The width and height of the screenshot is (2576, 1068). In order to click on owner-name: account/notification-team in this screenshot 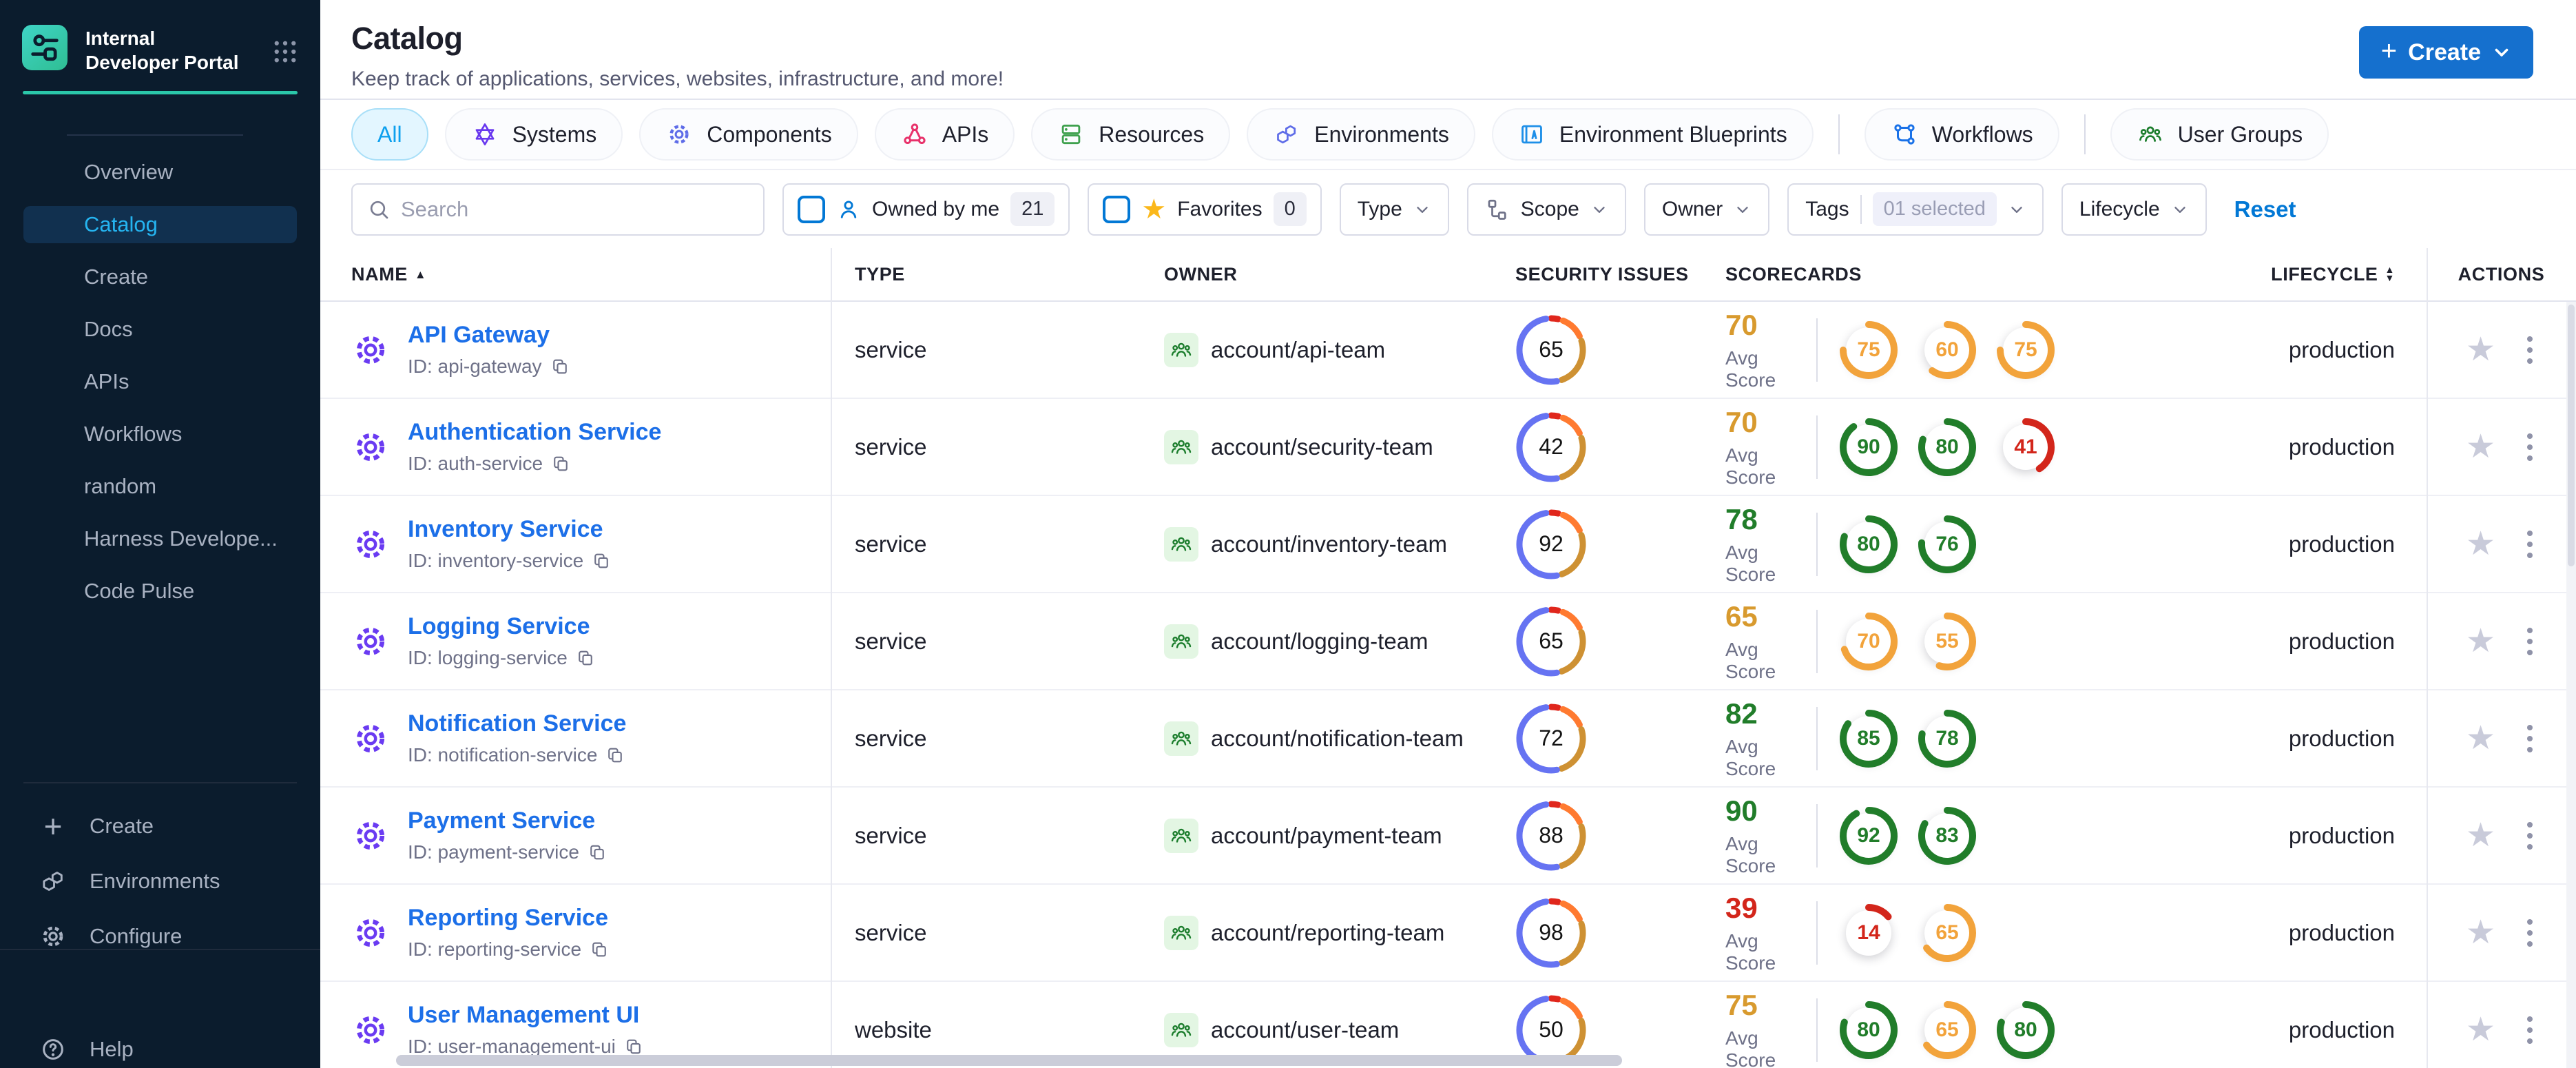, I will do `click(1337, 739)`.